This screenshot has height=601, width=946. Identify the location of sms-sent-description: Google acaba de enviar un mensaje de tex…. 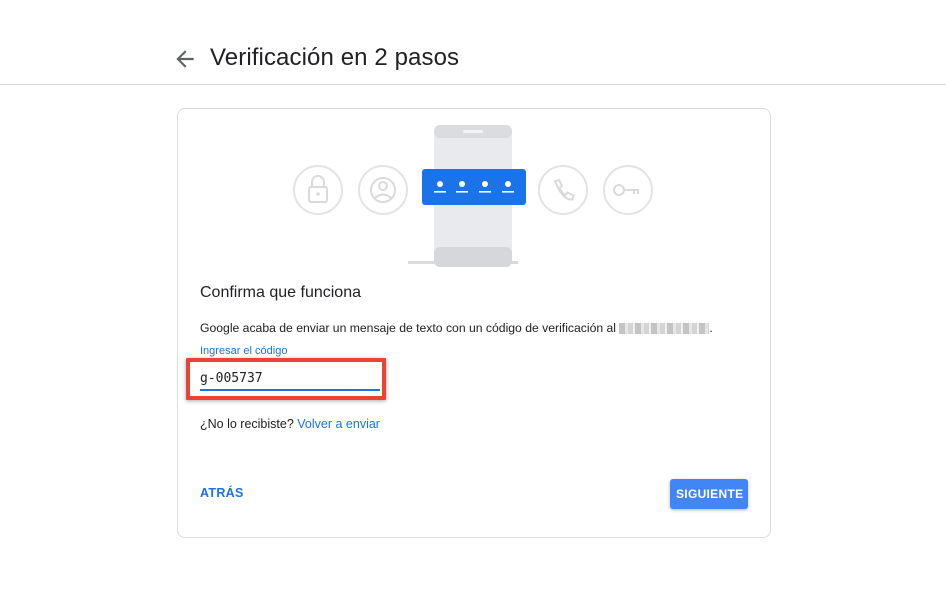
(456, 328).